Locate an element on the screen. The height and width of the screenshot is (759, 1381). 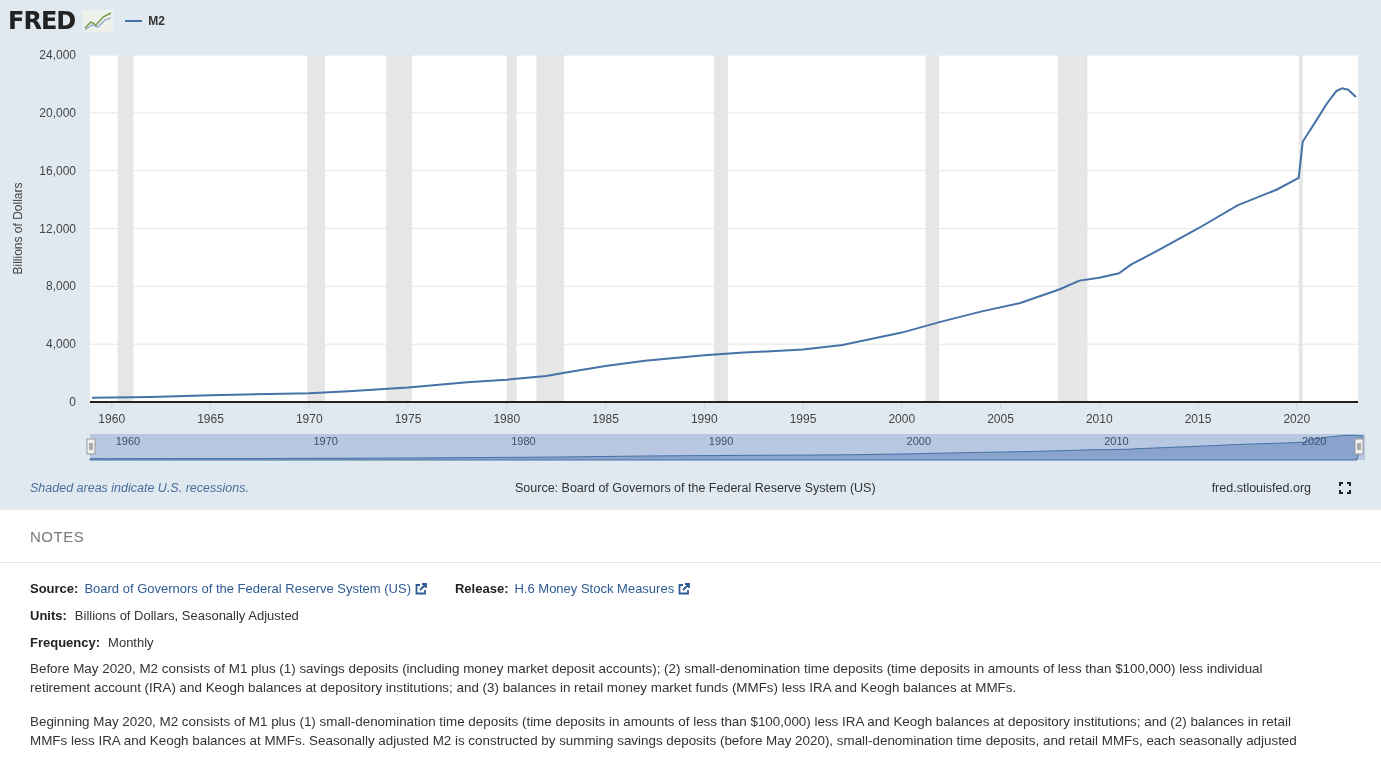
navigator-year-label: 2000 is located at coordinates (919, 441).